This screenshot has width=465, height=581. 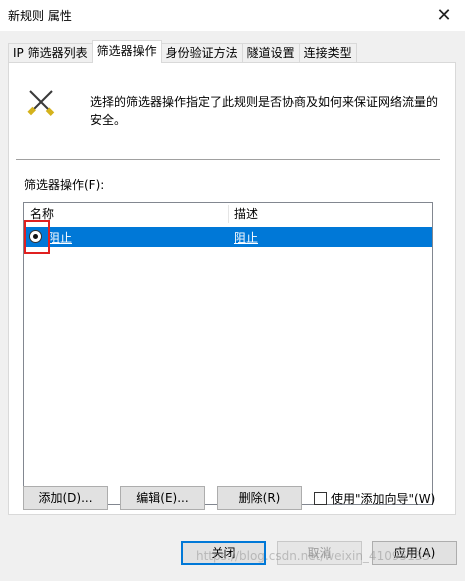 What do you see at coordinates (223, 553) in the screenshot?
I see `close-button: 关闭` at bounding box center [223, 553].